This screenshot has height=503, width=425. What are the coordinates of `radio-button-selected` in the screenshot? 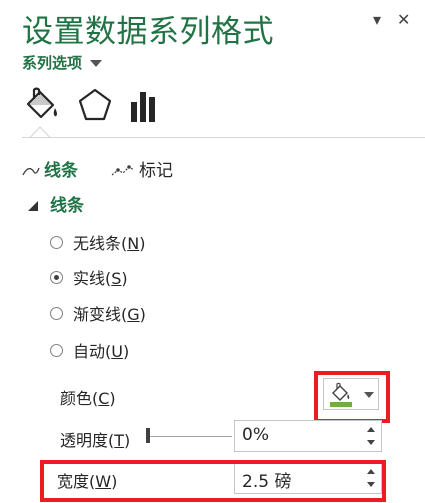 It's located at (56, 277).